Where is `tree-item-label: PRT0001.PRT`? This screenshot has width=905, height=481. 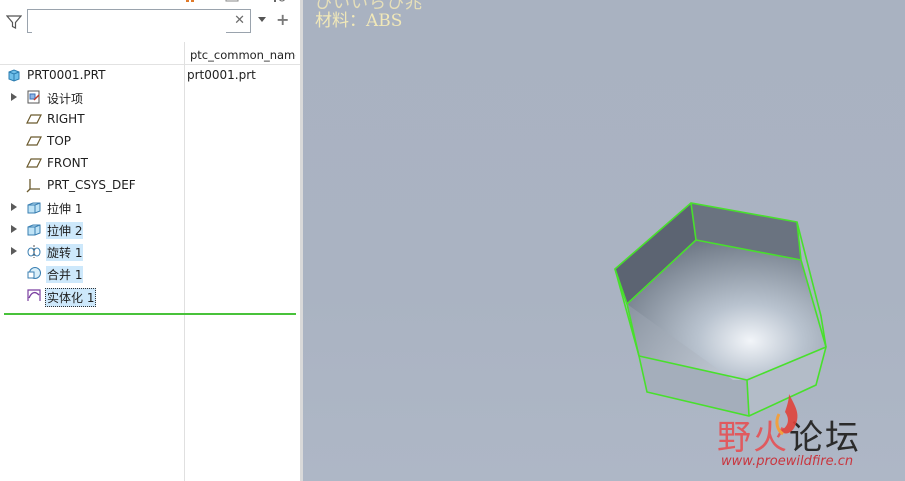 tree-item-label: PRT0001.PRT is located at coordinates (66, 75).